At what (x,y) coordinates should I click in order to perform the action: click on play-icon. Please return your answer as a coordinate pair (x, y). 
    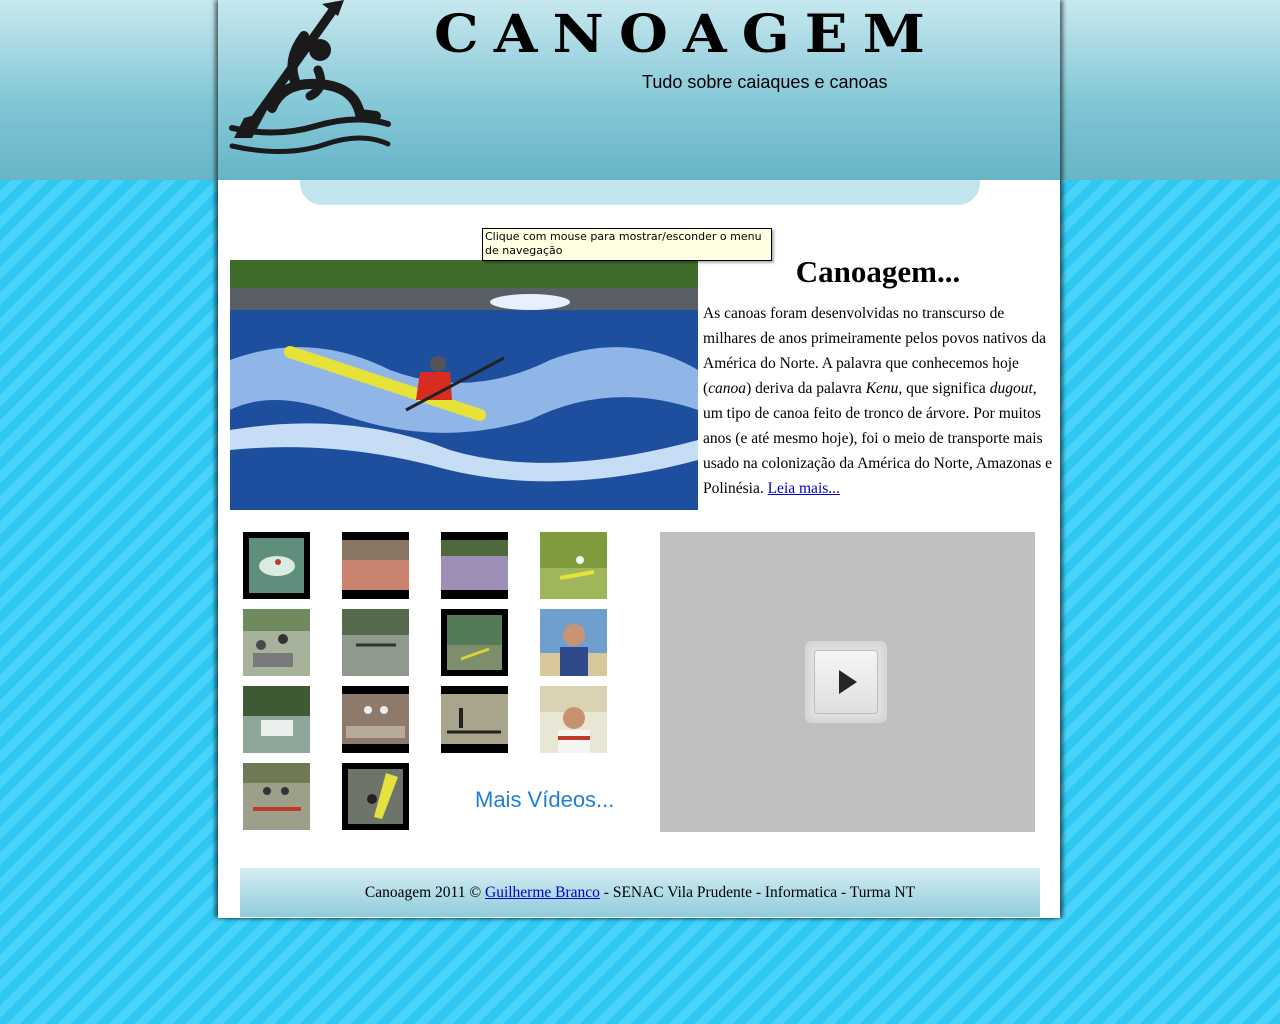
    Looking at the image, I should click on (848, 682).